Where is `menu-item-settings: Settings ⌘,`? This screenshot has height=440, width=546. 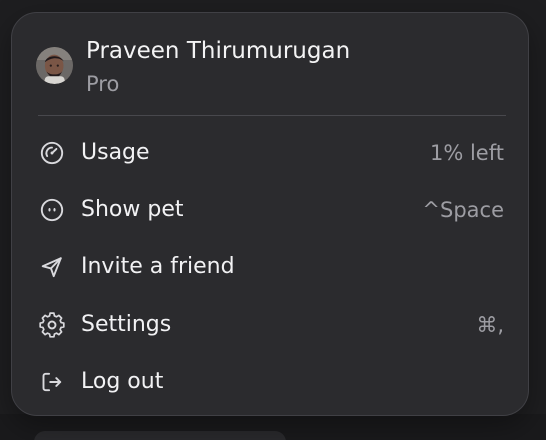
menu-item-settings: Settings ⌘, is located at coordinates (270, 325).